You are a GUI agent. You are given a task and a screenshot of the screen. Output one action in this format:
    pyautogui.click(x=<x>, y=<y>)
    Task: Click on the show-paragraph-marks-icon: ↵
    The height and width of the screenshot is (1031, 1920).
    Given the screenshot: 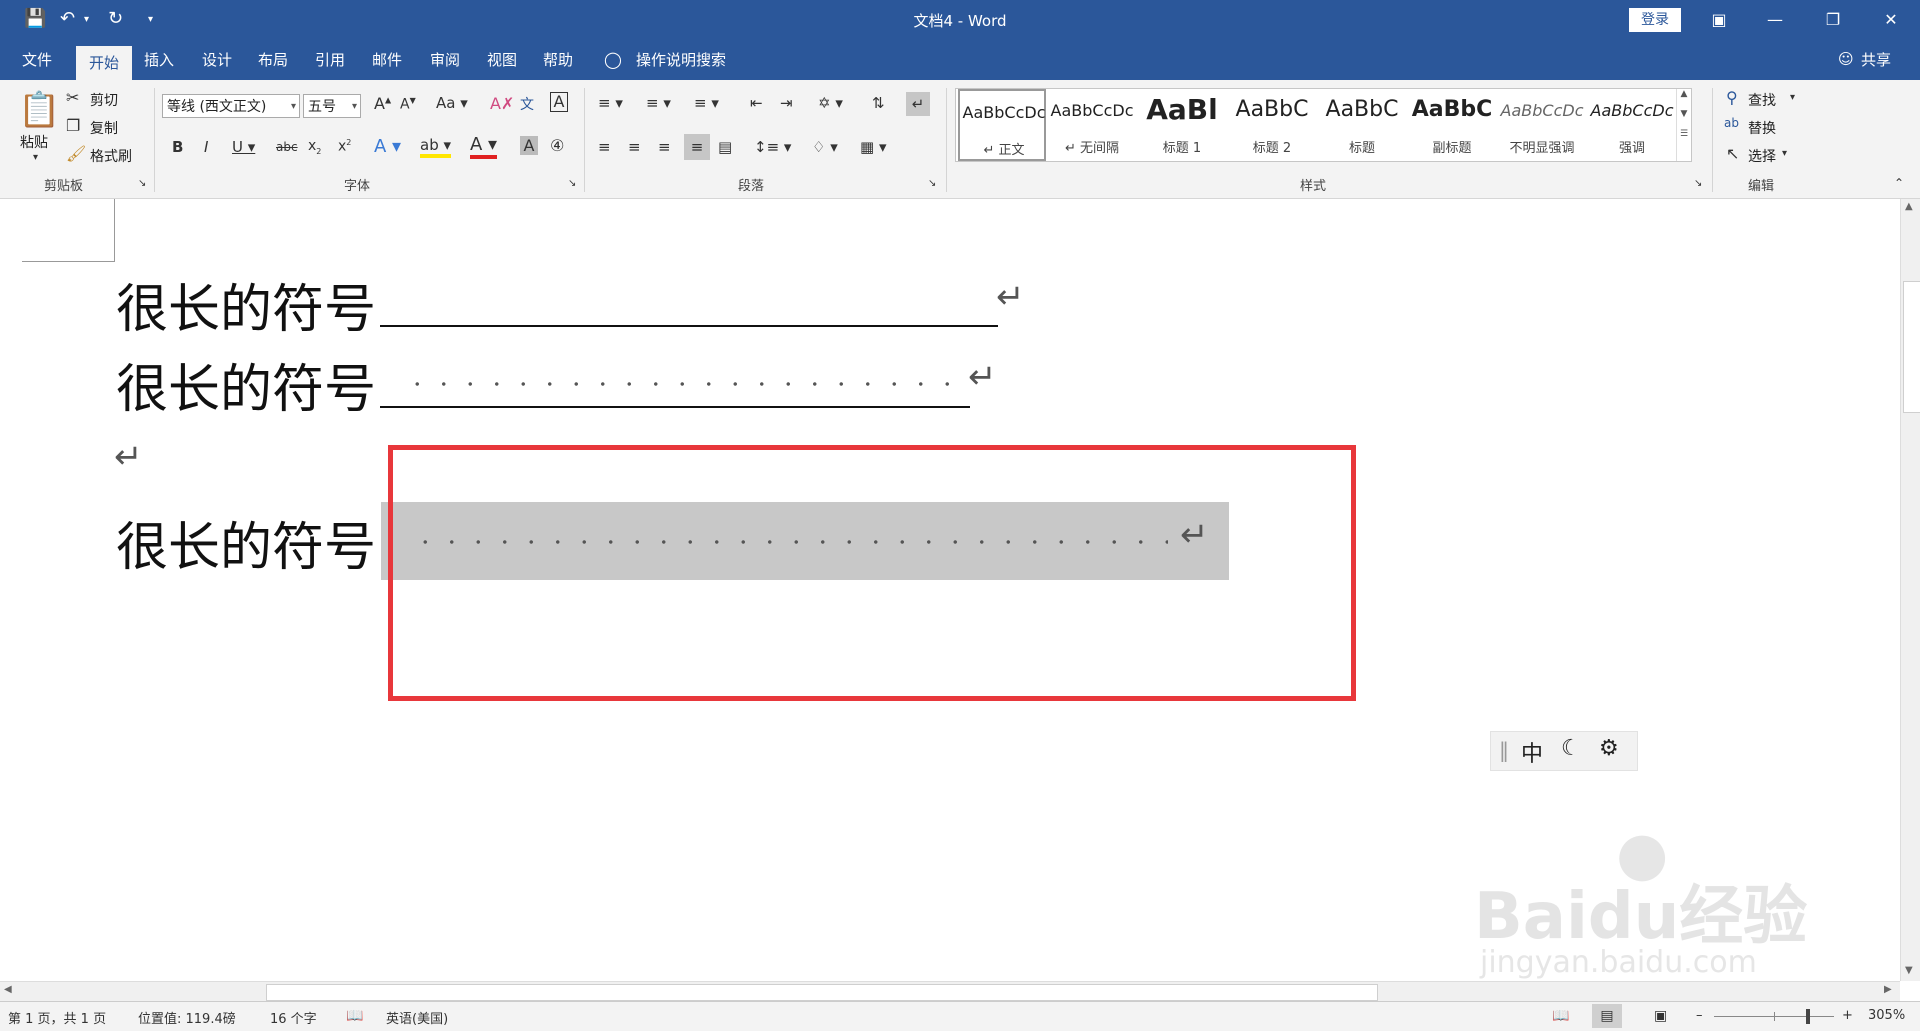 What is the action you would take?
    pyautogui.click(x=918, y=104)
    